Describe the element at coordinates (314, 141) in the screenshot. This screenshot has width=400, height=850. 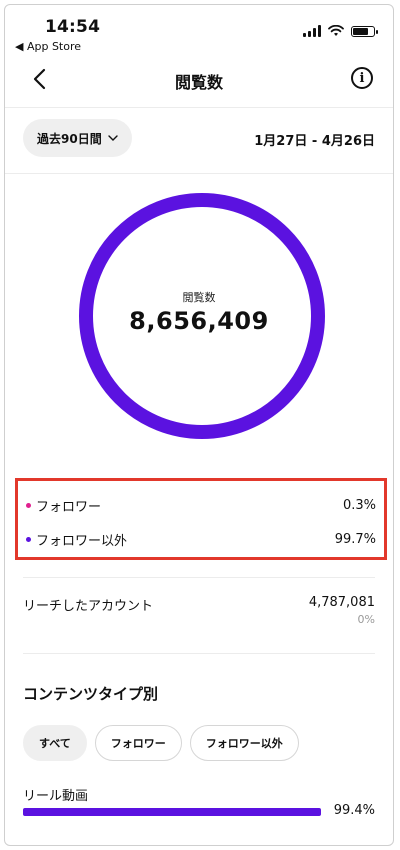
I see `date-range: 1月27日 - 4月26日` at that location.